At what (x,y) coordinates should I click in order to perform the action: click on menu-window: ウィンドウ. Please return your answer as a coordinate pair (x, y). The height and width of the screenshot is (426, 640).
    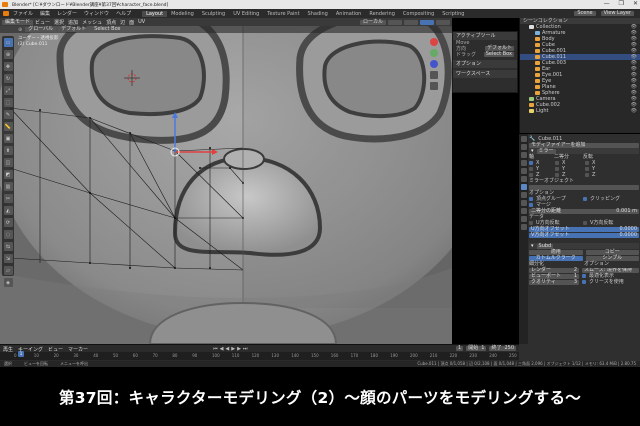
    Looking at the image, I should click on (96, 13).